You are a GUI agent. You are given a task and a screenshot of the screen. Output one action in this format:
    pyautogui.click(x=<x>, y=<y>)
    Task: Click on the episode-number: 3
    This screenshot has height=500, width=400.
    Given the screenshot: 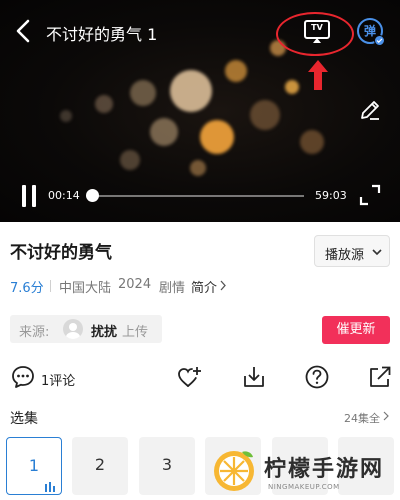 What is the action you would take?
    pyautogui.click(x=167, y=464)
    